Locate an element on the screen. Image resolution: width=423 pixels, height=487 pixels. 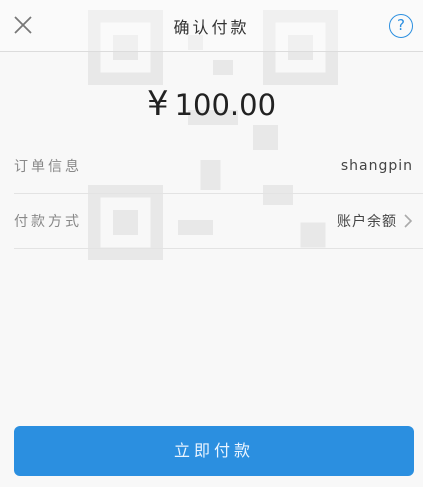
payment-amount: ¥100.00 is located at coordinates (211, 104).